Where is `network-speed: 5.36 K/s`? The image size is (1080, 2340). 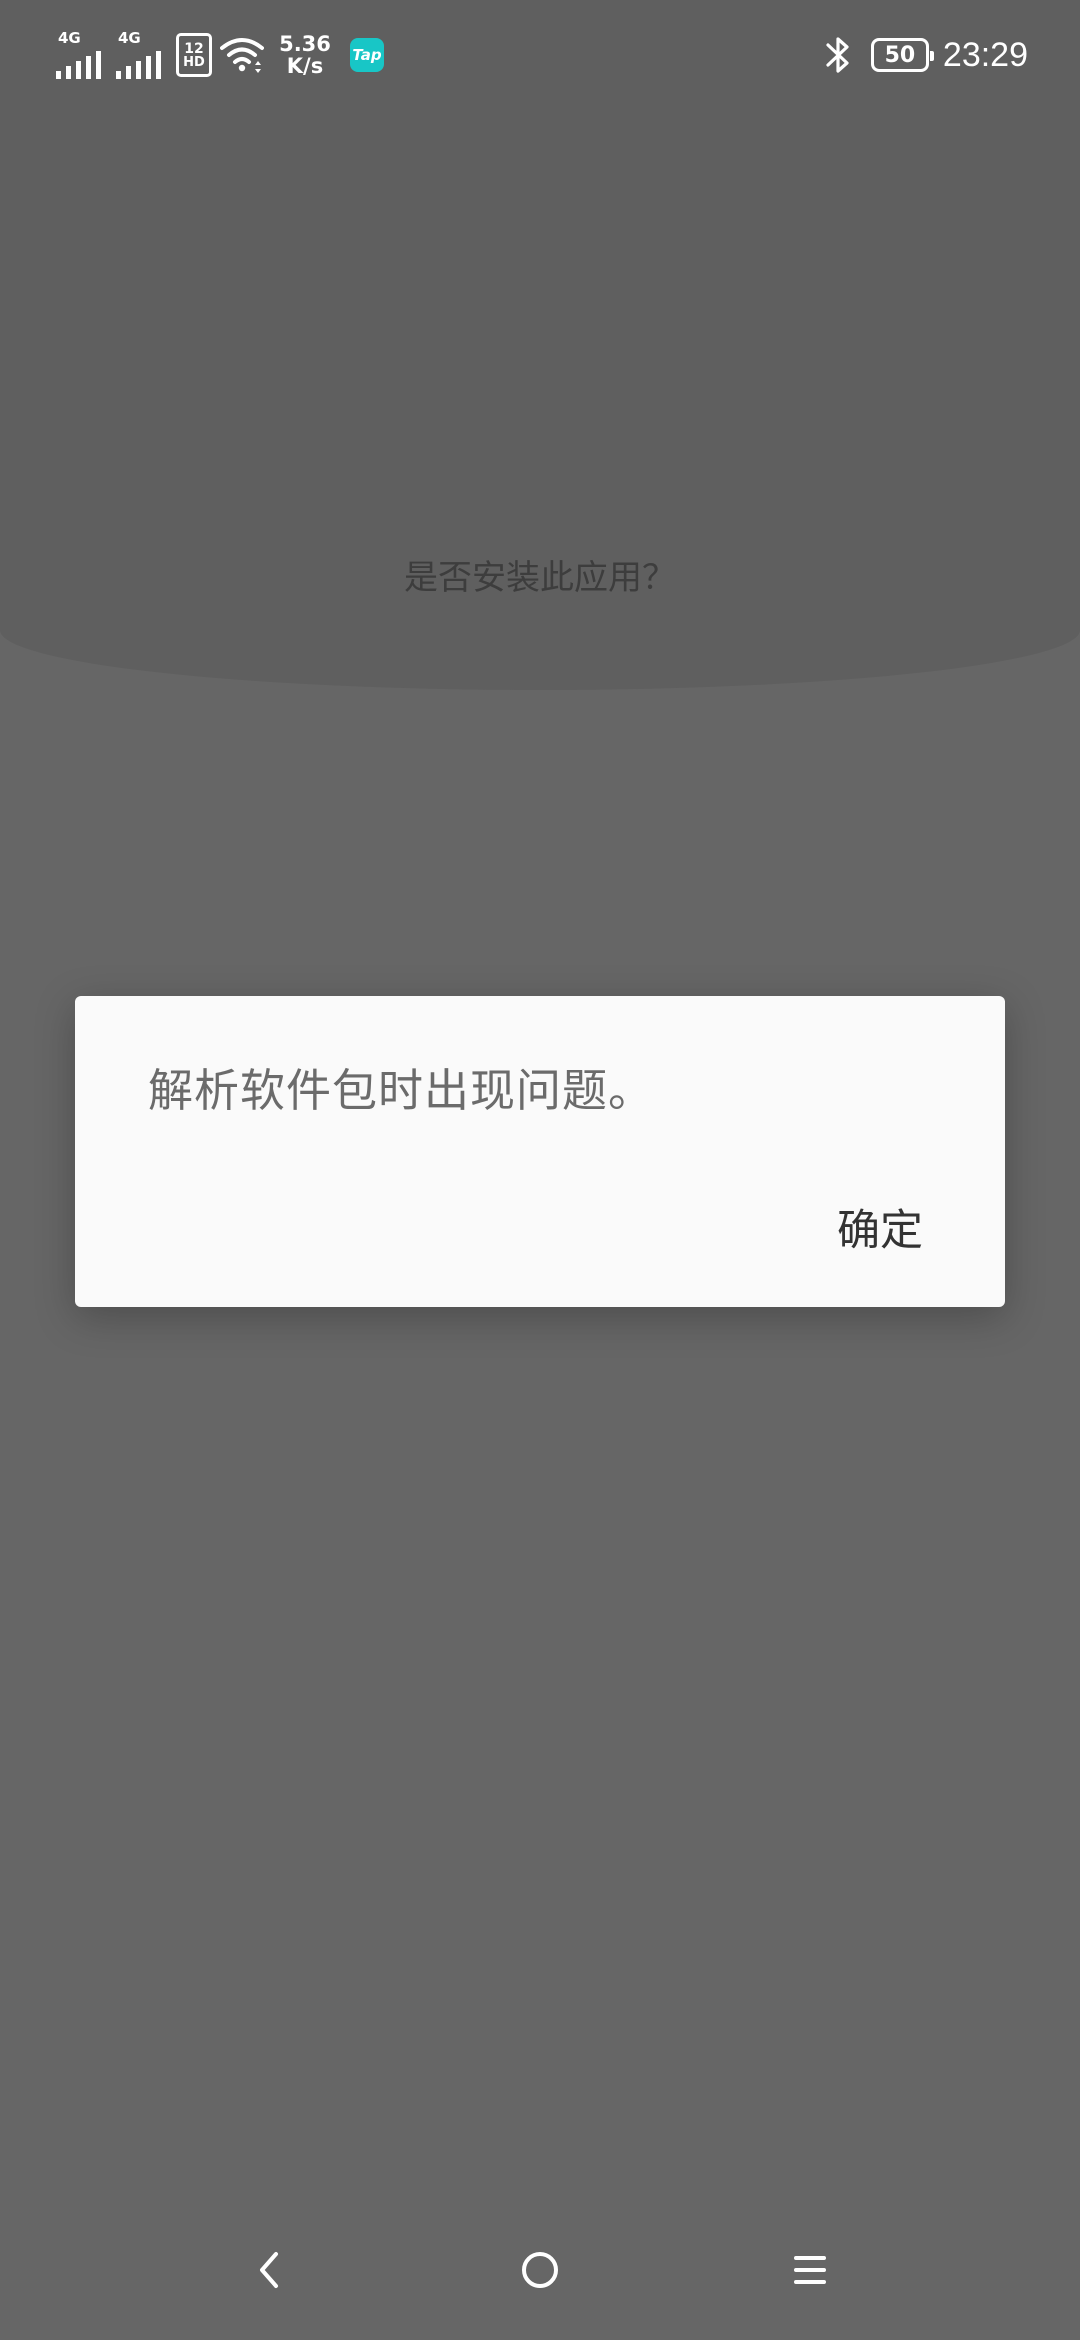
network-speed: 5.36 K/s is located at coordinates (305, 55).